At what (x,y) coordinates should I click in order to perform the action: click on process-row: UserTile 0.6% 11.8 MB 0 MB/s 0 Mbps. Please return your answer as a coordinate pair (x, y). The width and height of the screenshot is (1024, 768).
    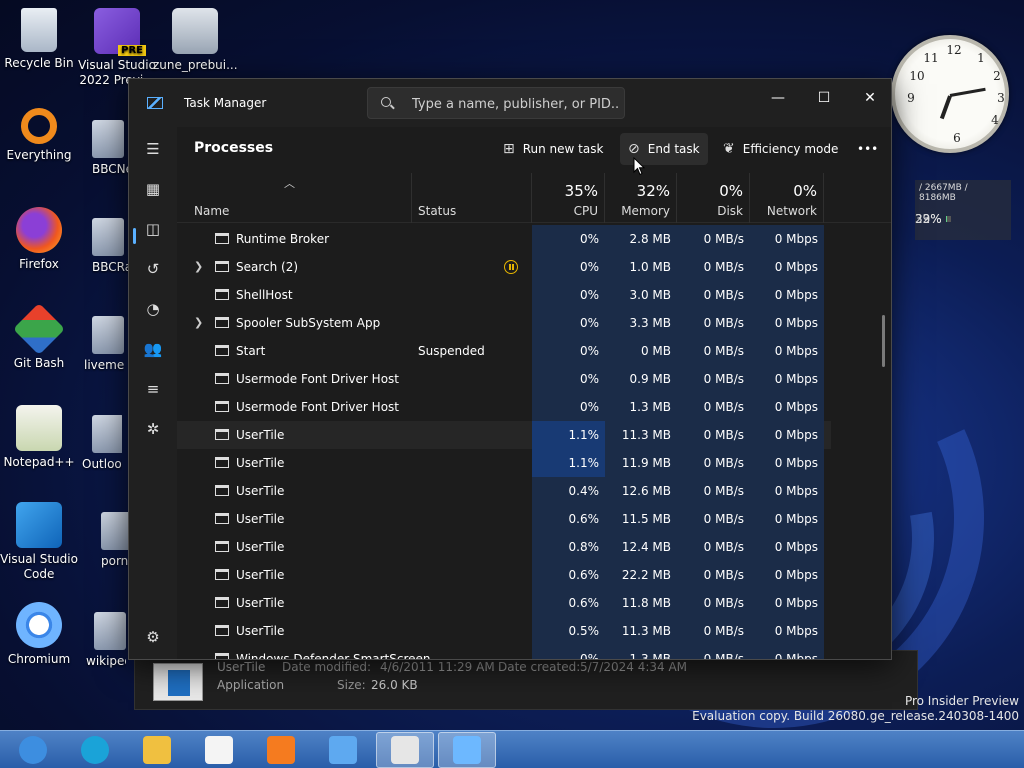
    Looking at the image, I should click on (504, 603).